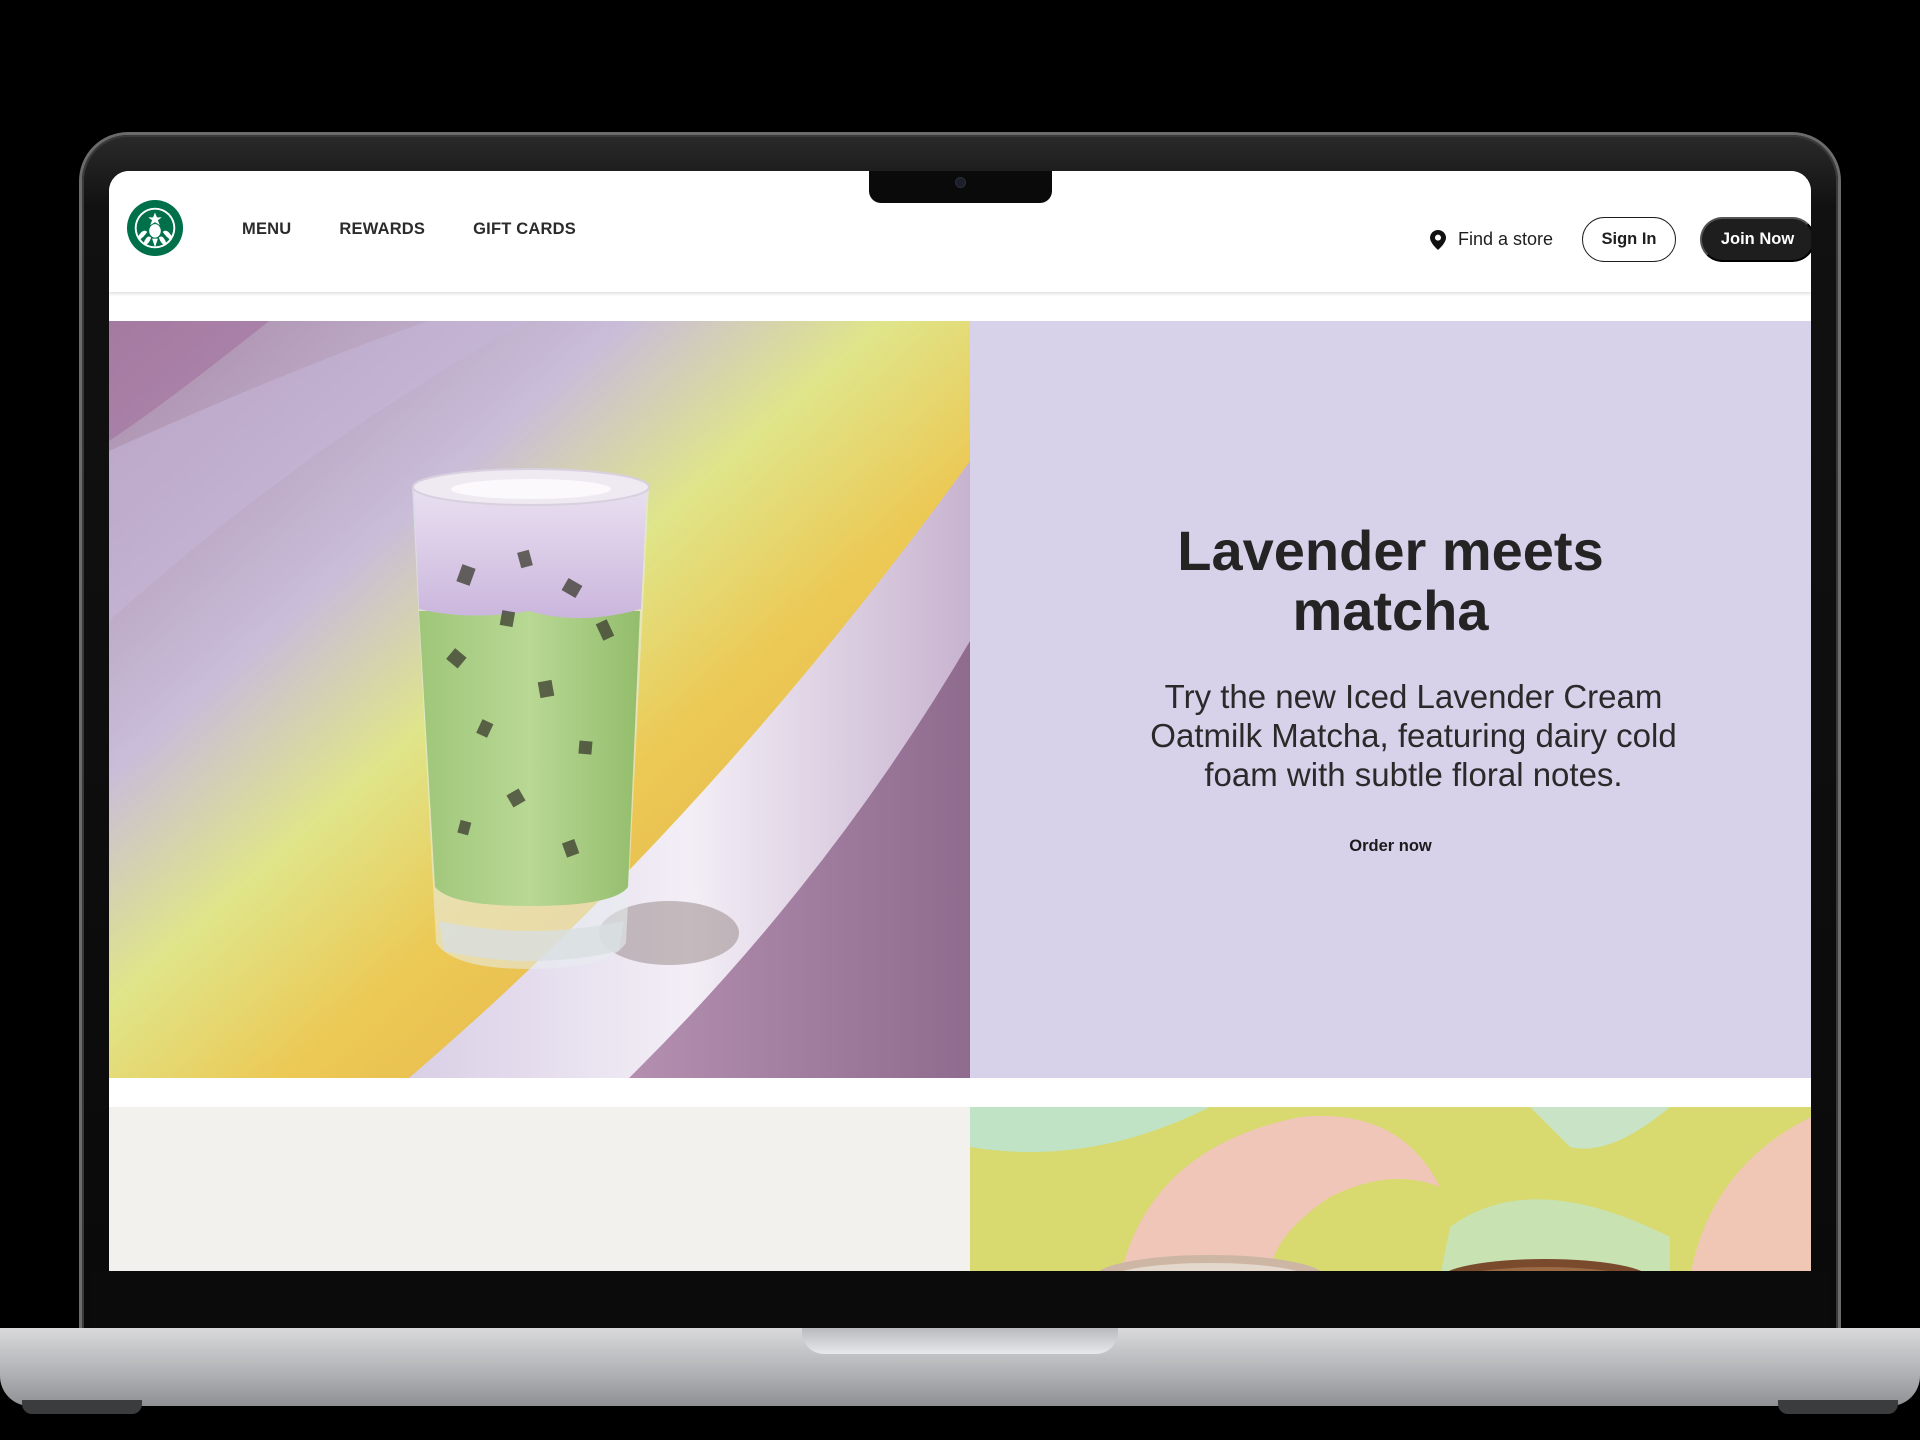  I want to click on laptop-foot-right, so click(1838, 1407).